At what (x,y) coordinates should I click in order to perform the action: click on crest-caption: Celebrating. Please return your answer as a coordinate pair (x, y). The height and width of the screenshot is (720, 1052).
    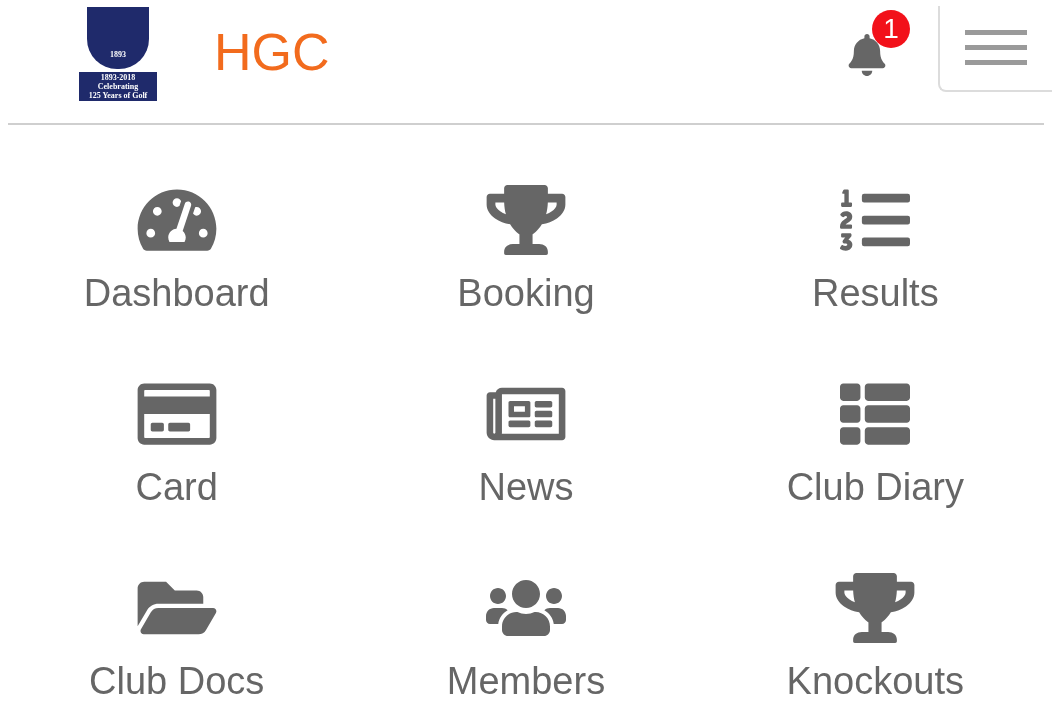
    Looking at the image, I should click on (118, 86).